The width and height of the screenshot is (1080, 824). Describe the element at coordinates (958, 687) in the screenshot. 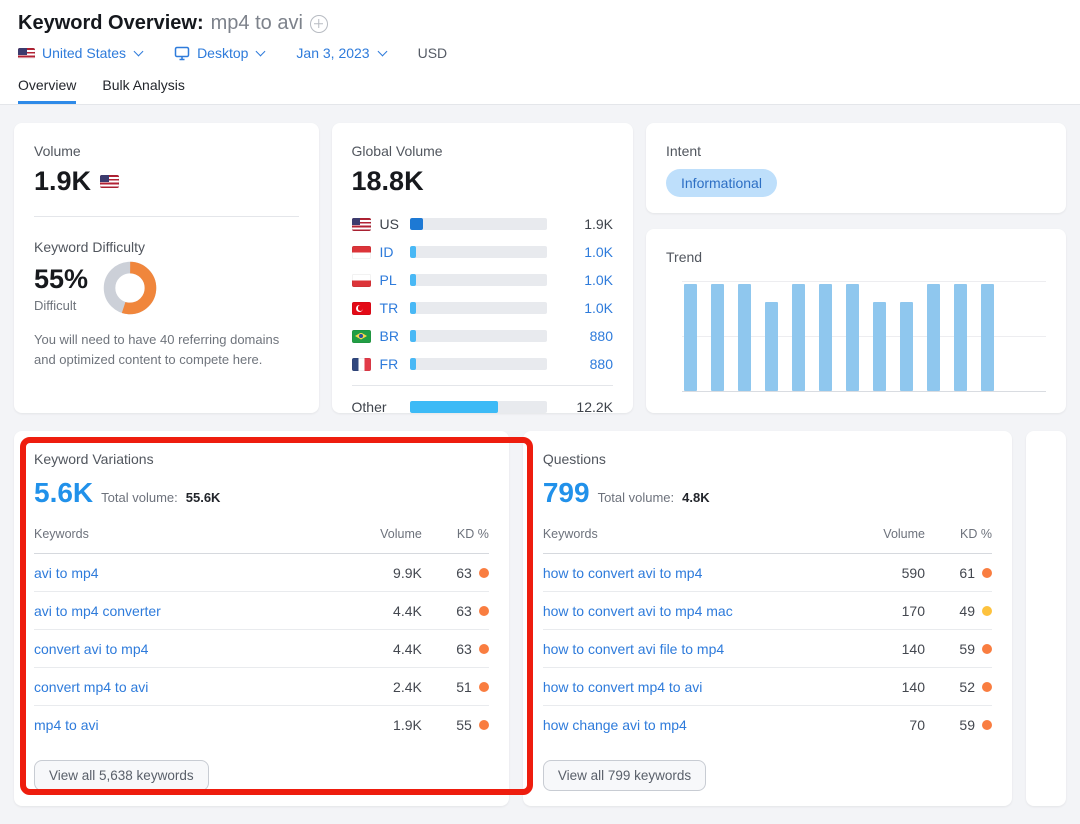

I see `keyword-kd: 52` at that location.